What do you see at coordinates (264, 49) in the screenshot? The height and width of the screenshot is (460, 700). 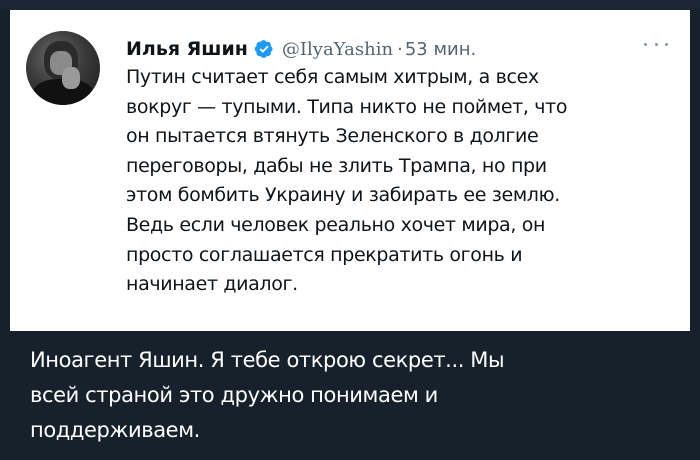 I see `verified-badge-icon` at bounding box center [264, 49].